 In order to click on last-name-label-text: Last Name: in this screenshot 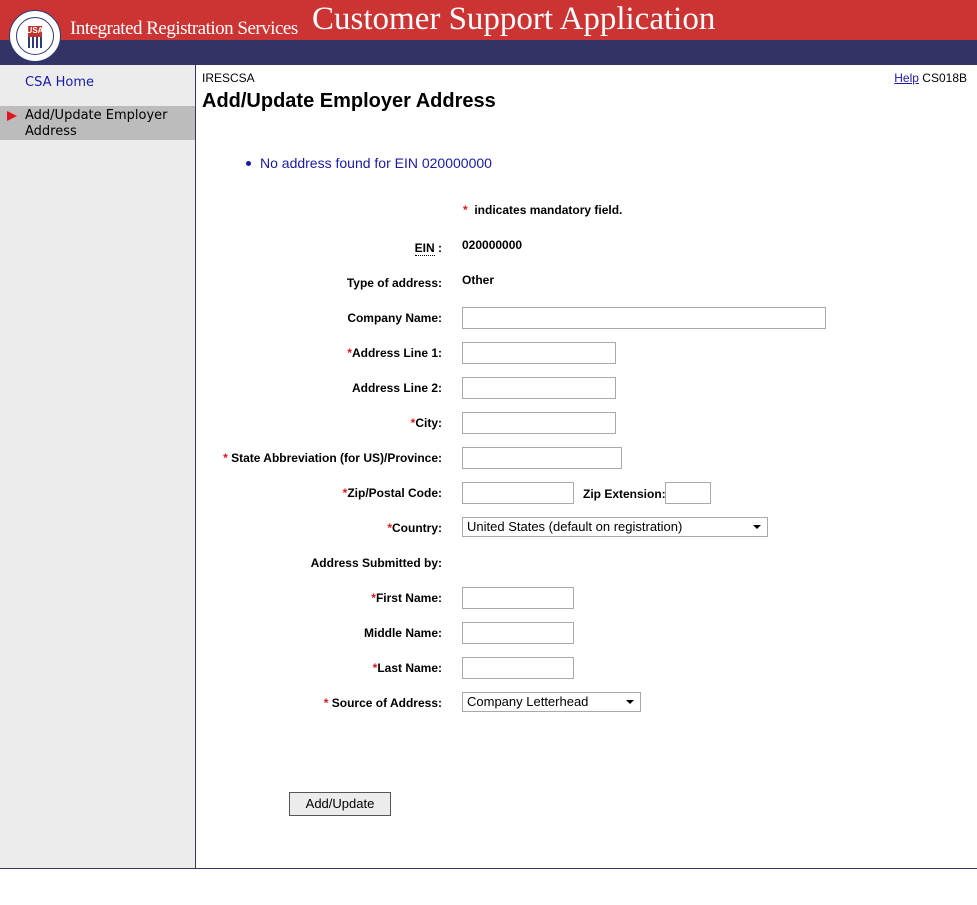, I will do `click(409, 668)`.